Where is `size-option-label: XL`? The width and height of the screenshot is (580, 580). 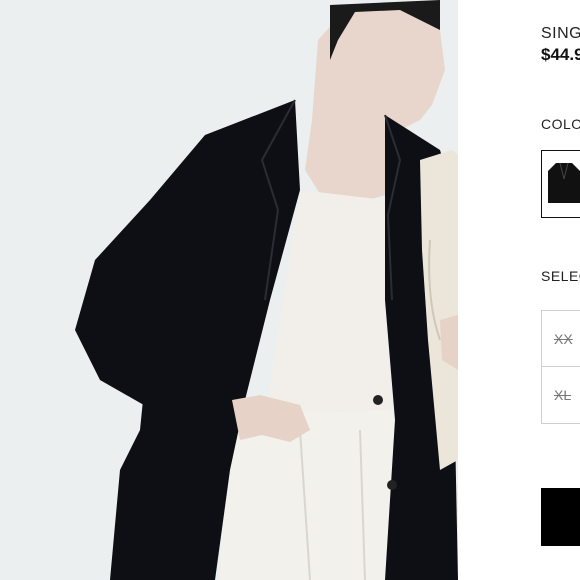 size-option-label: XL is located at coordinates (563, 395).